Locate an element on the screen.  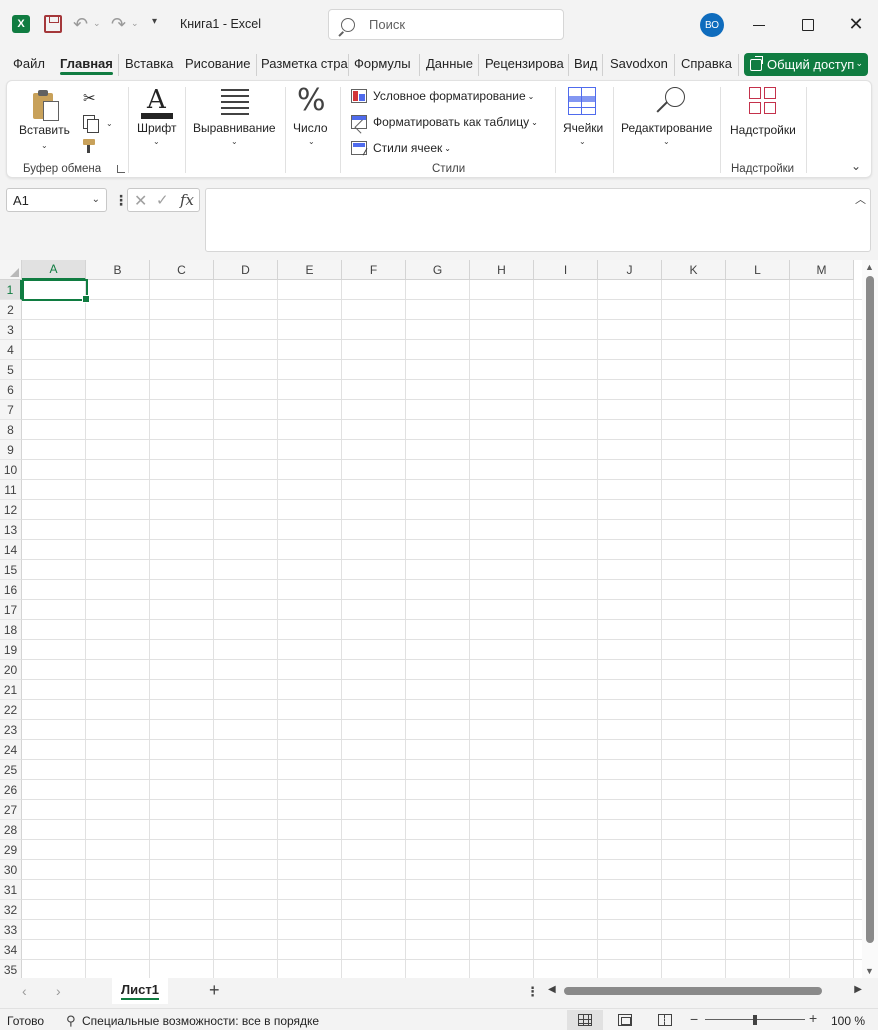
addins-icon is located at coordinates (764, 102).